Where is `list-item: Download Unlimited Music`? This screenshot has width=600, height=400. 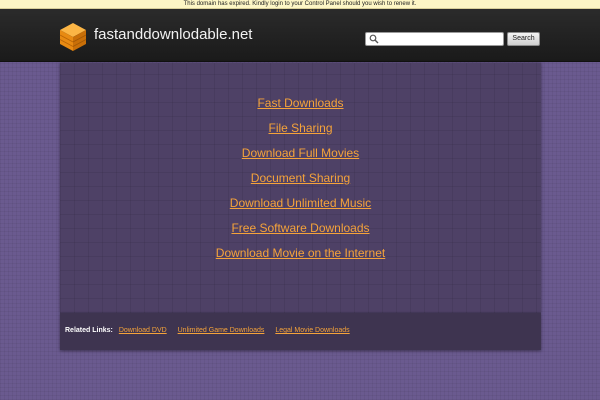
list-item: Download Unlimited Music is located at coordinates (300, 206).